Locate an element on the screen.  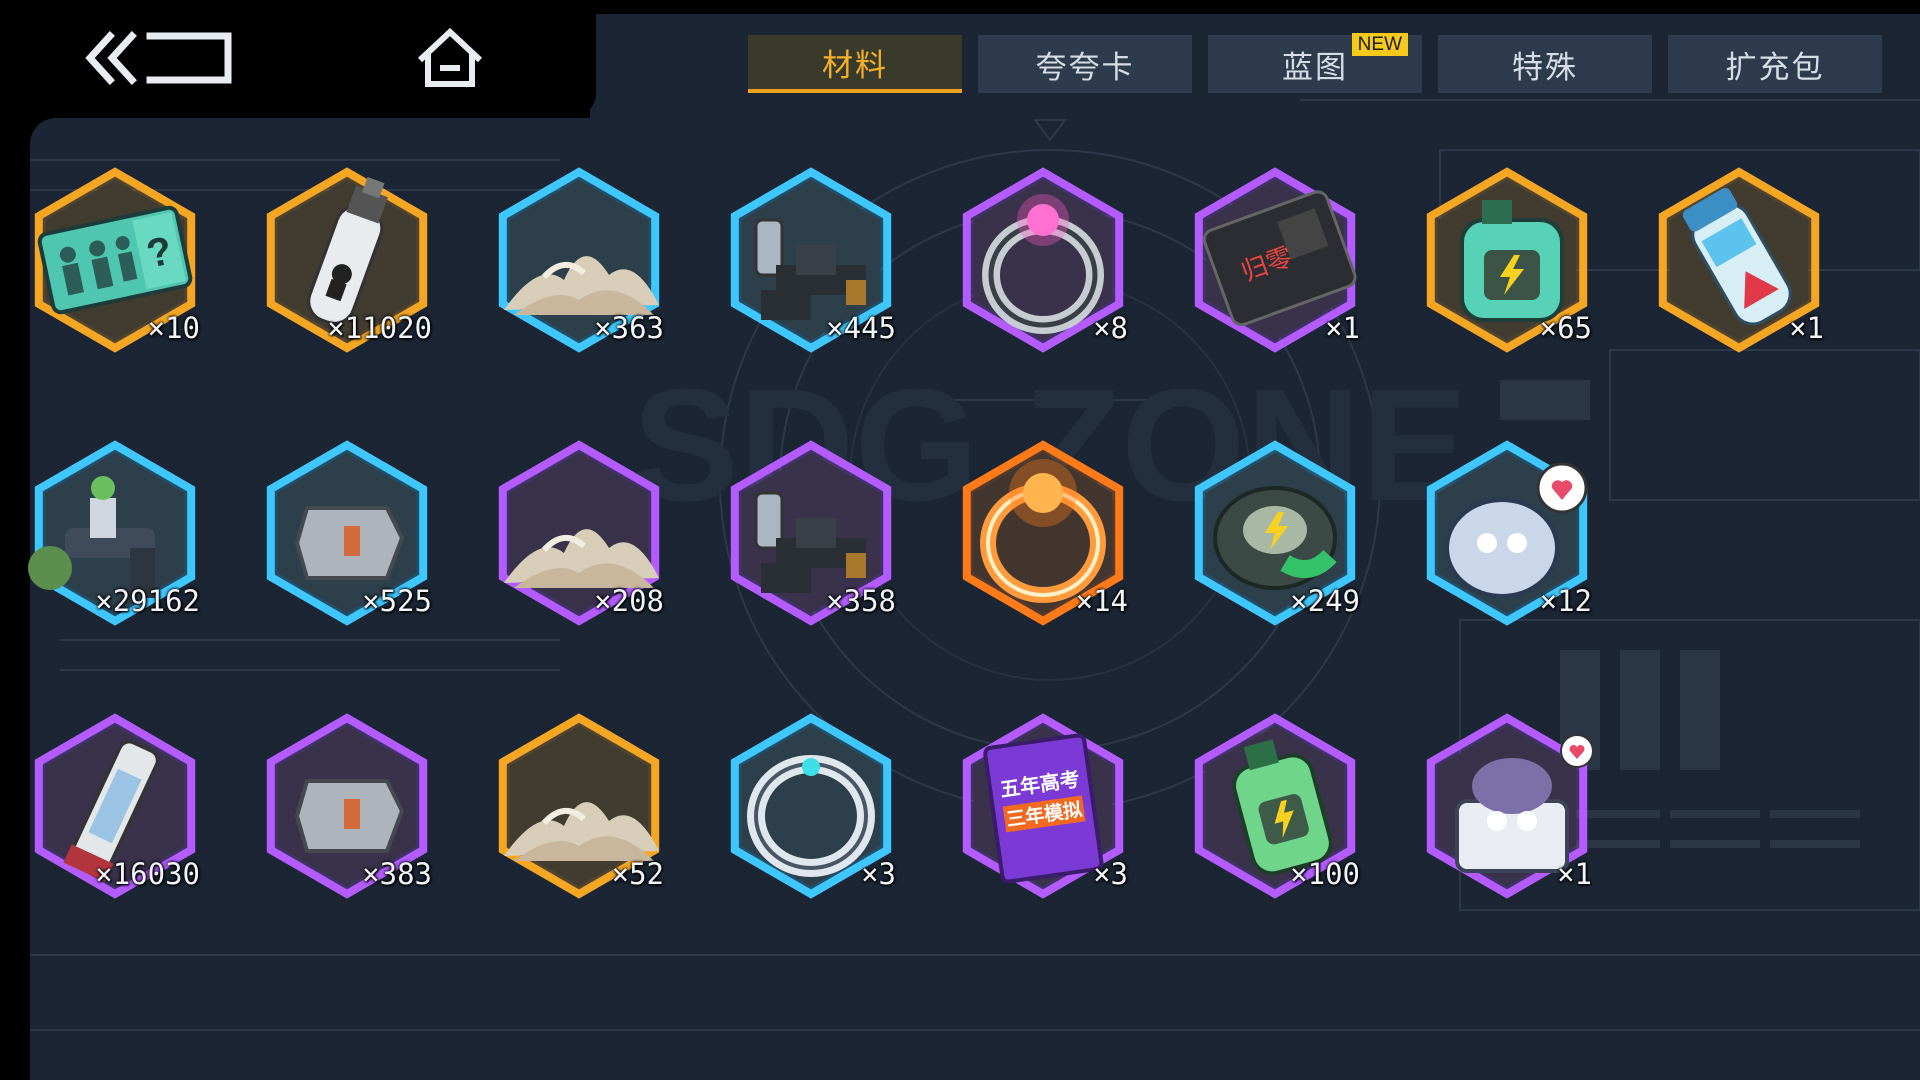
top-nav-bar is located at coordinates (298, 58).